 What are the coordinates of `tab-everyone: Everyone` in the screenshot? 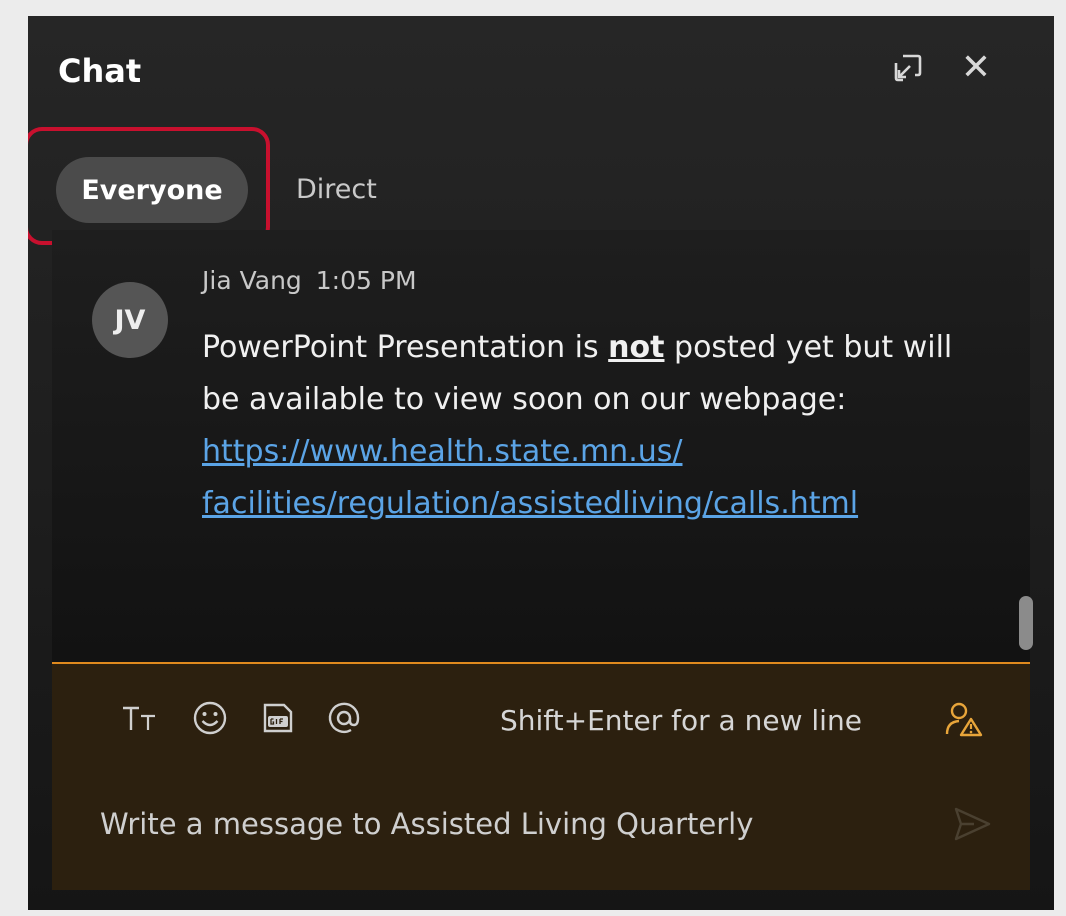 It's located at (152, 190).